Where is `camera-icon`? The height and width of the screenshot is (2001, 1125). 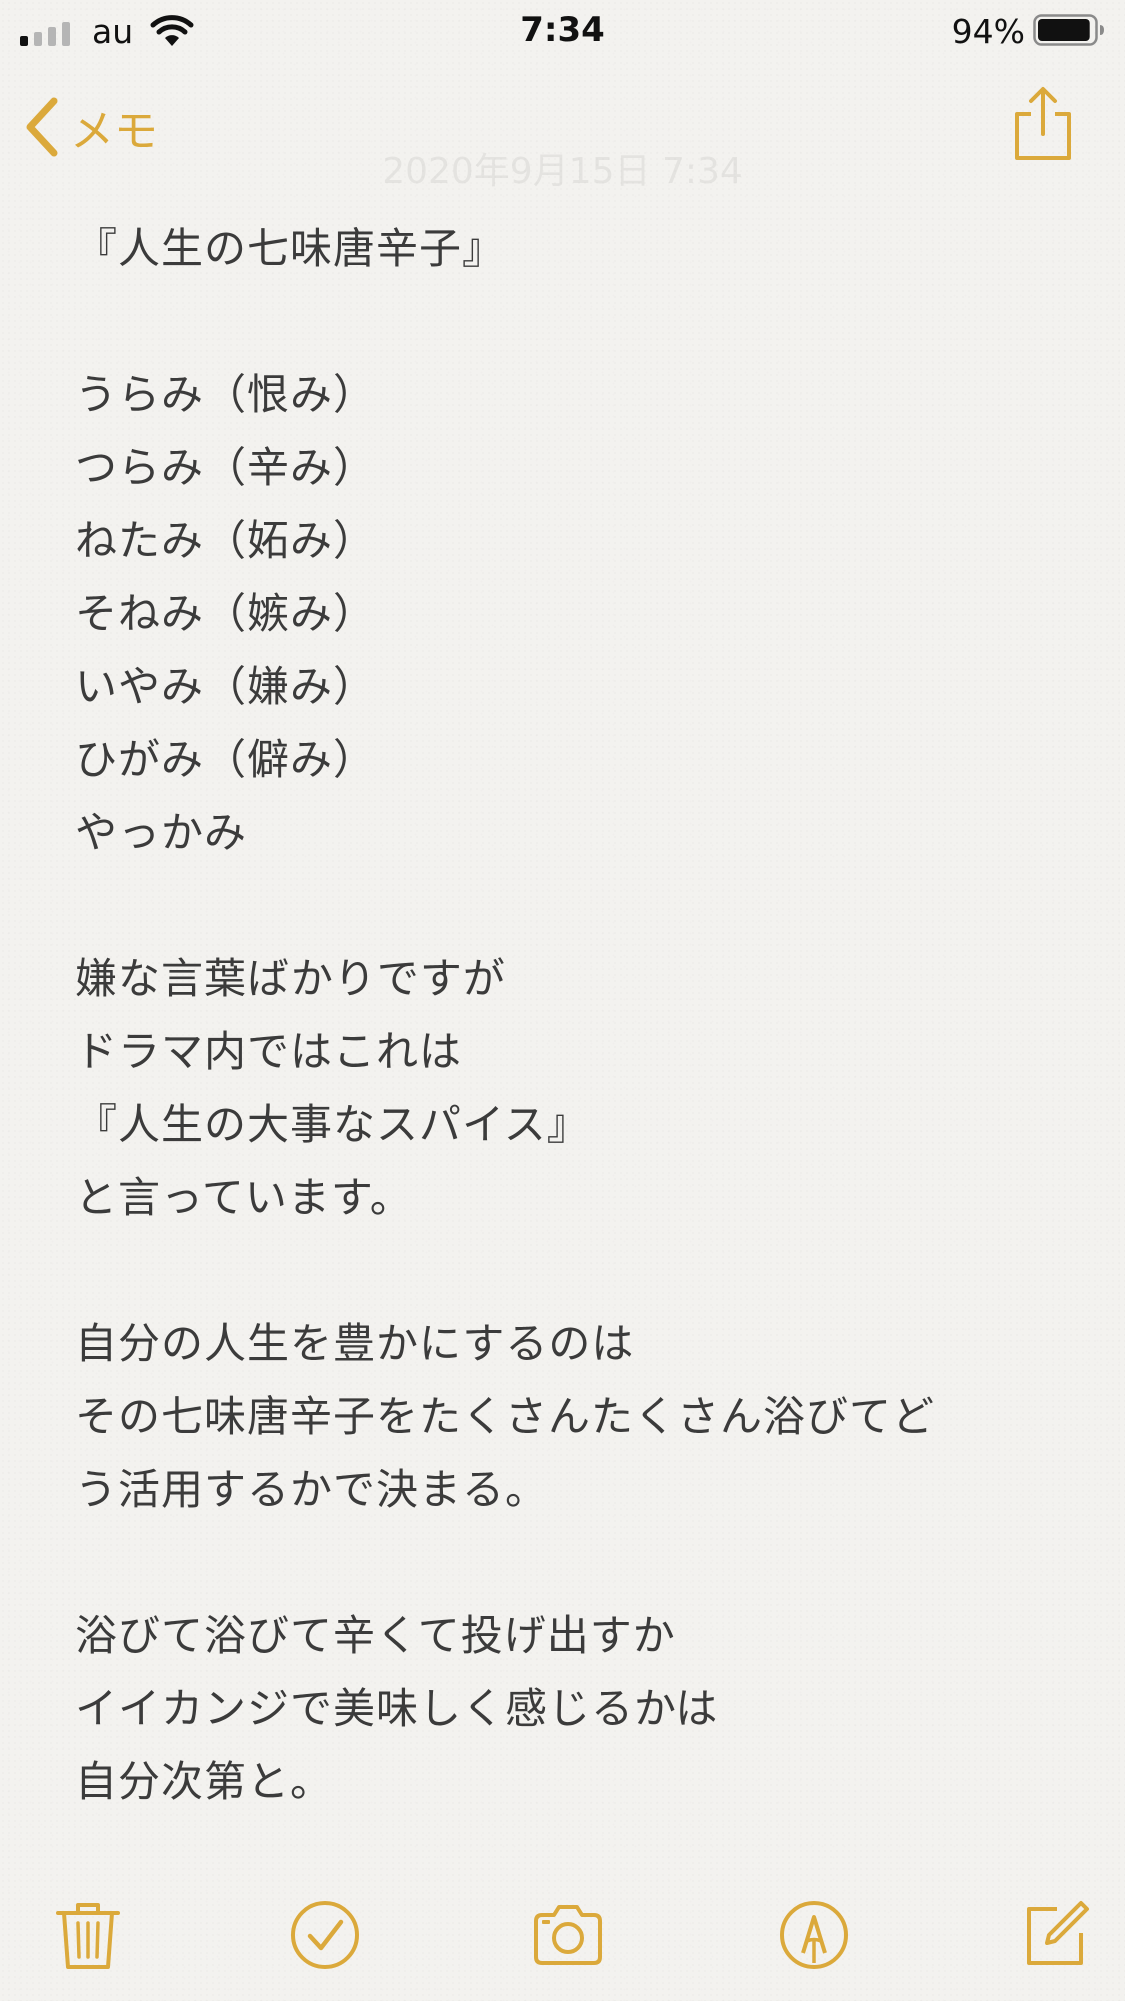
camera-icon is located at coordinates (568, 1935).